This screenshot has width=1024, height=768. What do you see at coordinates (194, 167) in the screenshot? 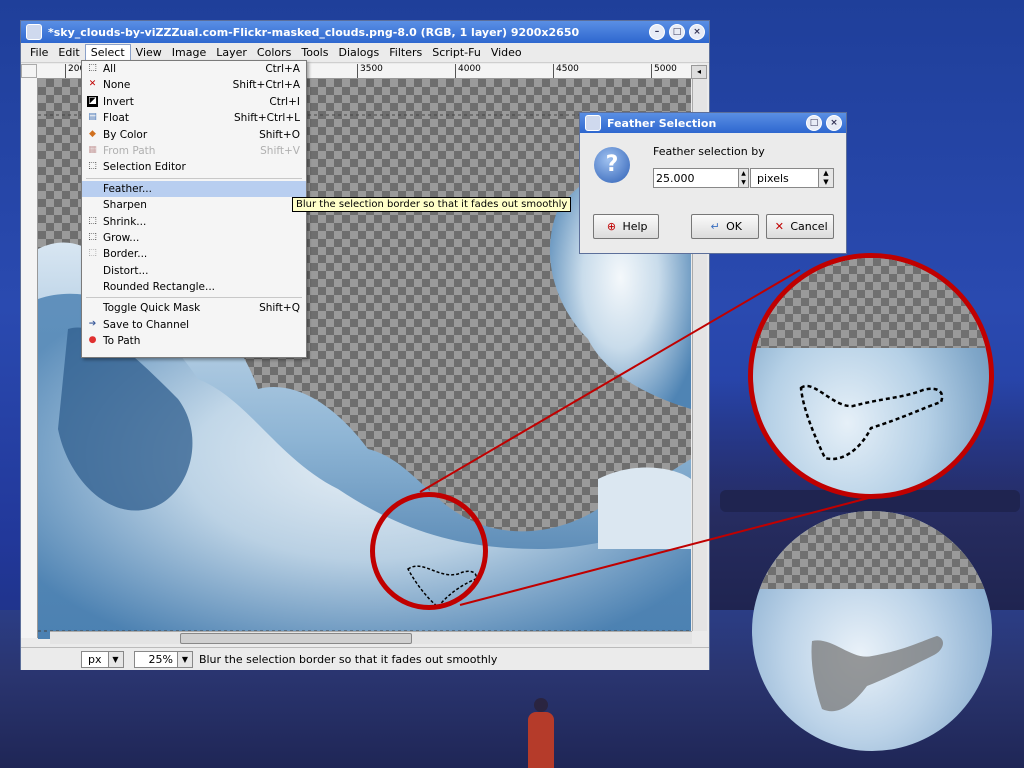
I see `menu-item-selection-editor: ⬚ Selection Editor` at bounding box center [194, 167].